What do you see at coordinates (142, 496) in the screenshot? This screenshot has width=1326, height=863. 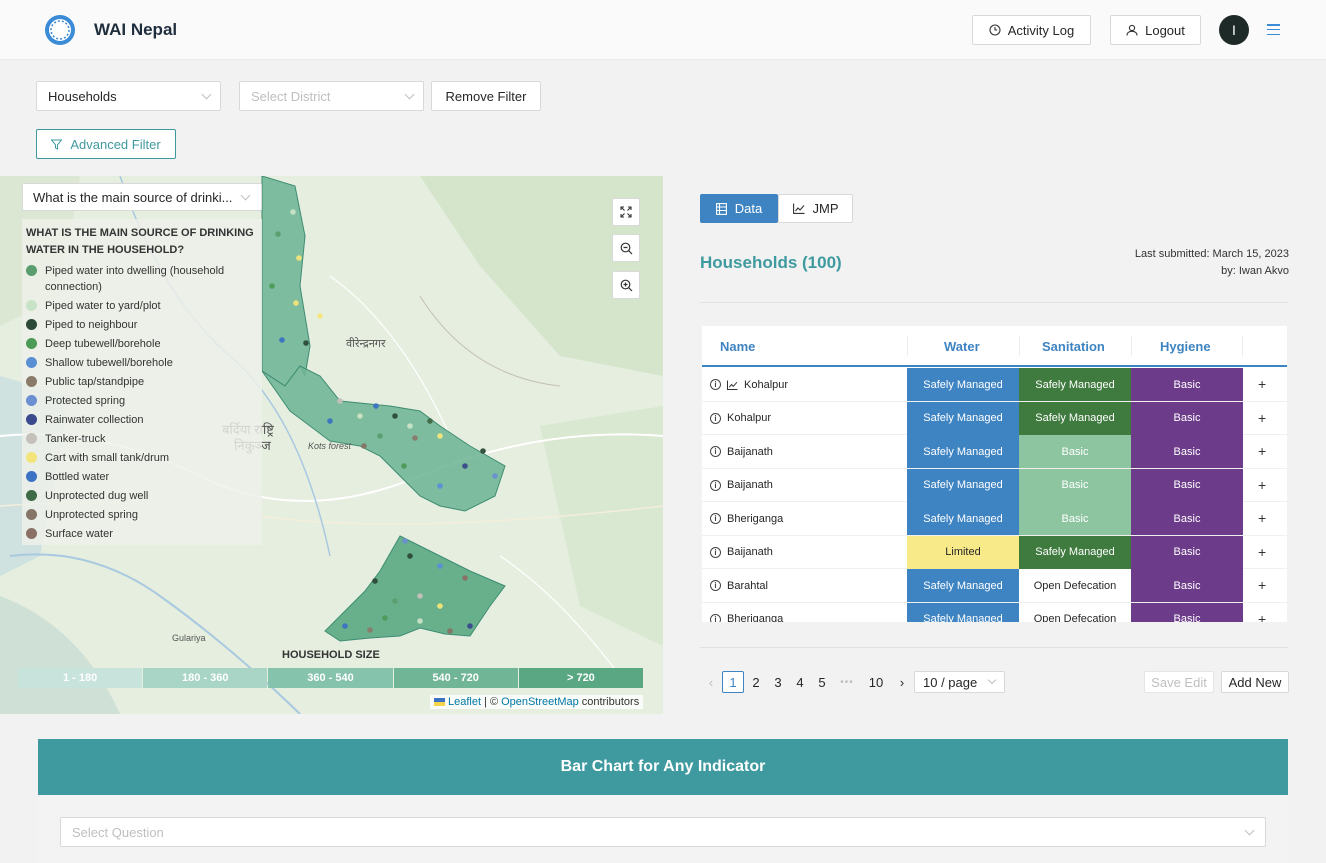 I see `legend-item: Unprotected dug well` at bounding box center [142, 496].